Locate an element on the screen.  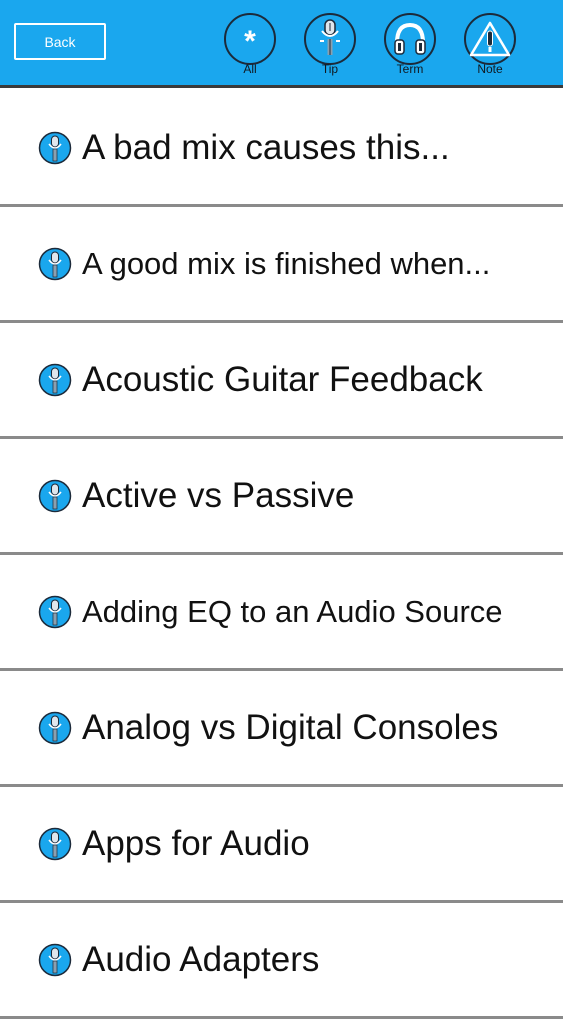
asterisk-icon: * is located at coordinates (250, 39).